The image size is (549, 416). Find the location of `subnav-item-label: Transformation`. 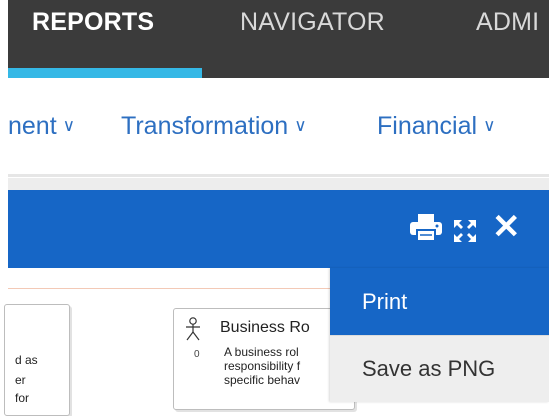

subnav-item-label: Transformation is located at coordinates (205, 126).